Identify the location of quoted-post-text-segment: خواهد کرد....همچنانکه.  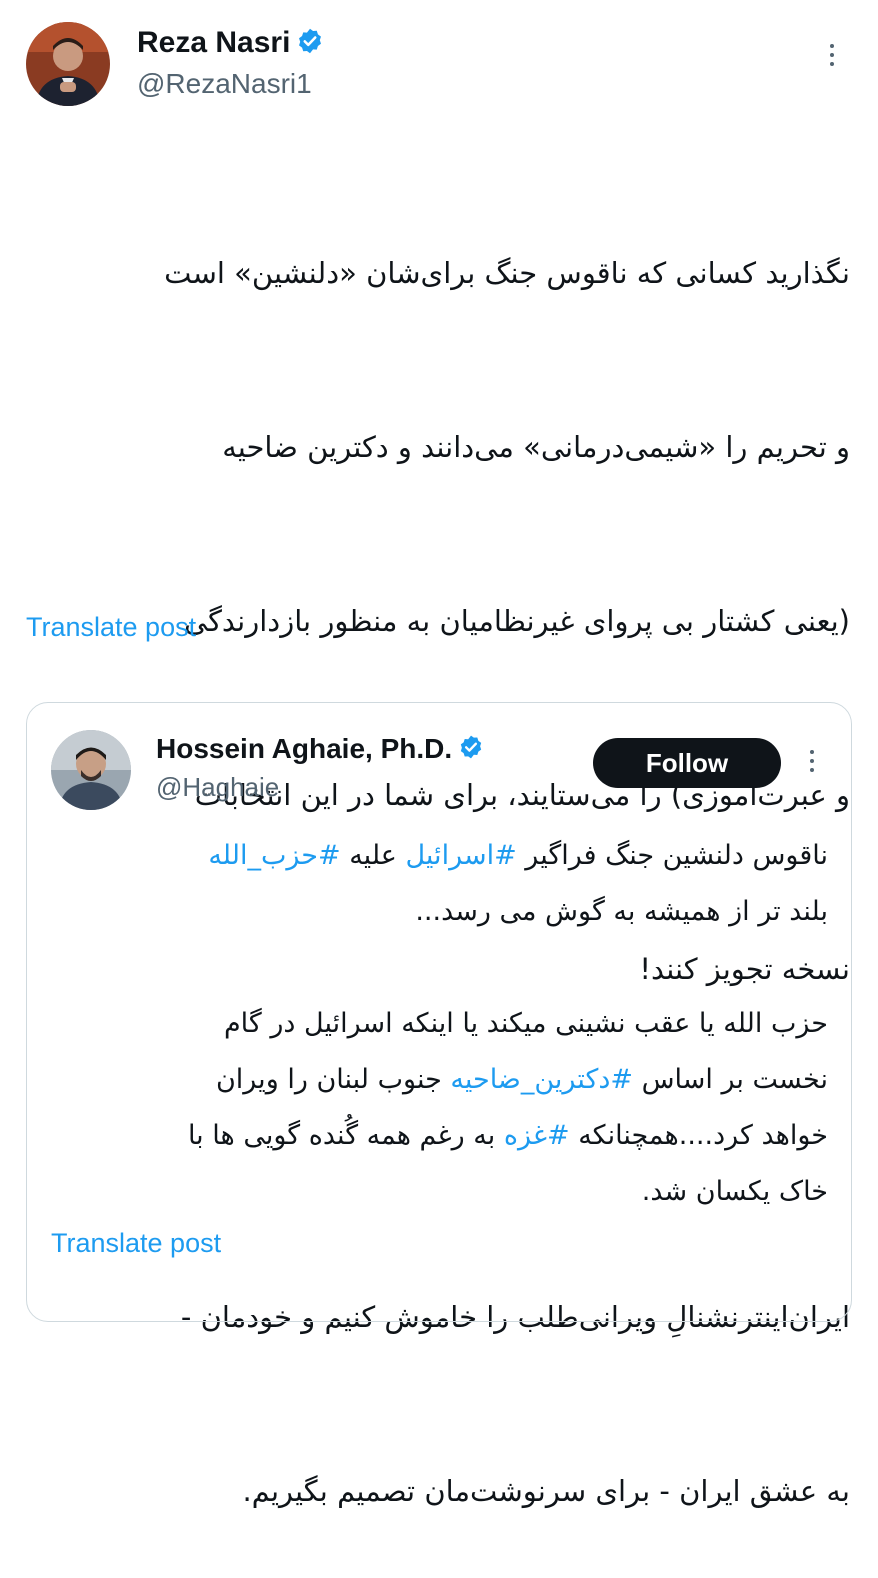
(698, 1135).